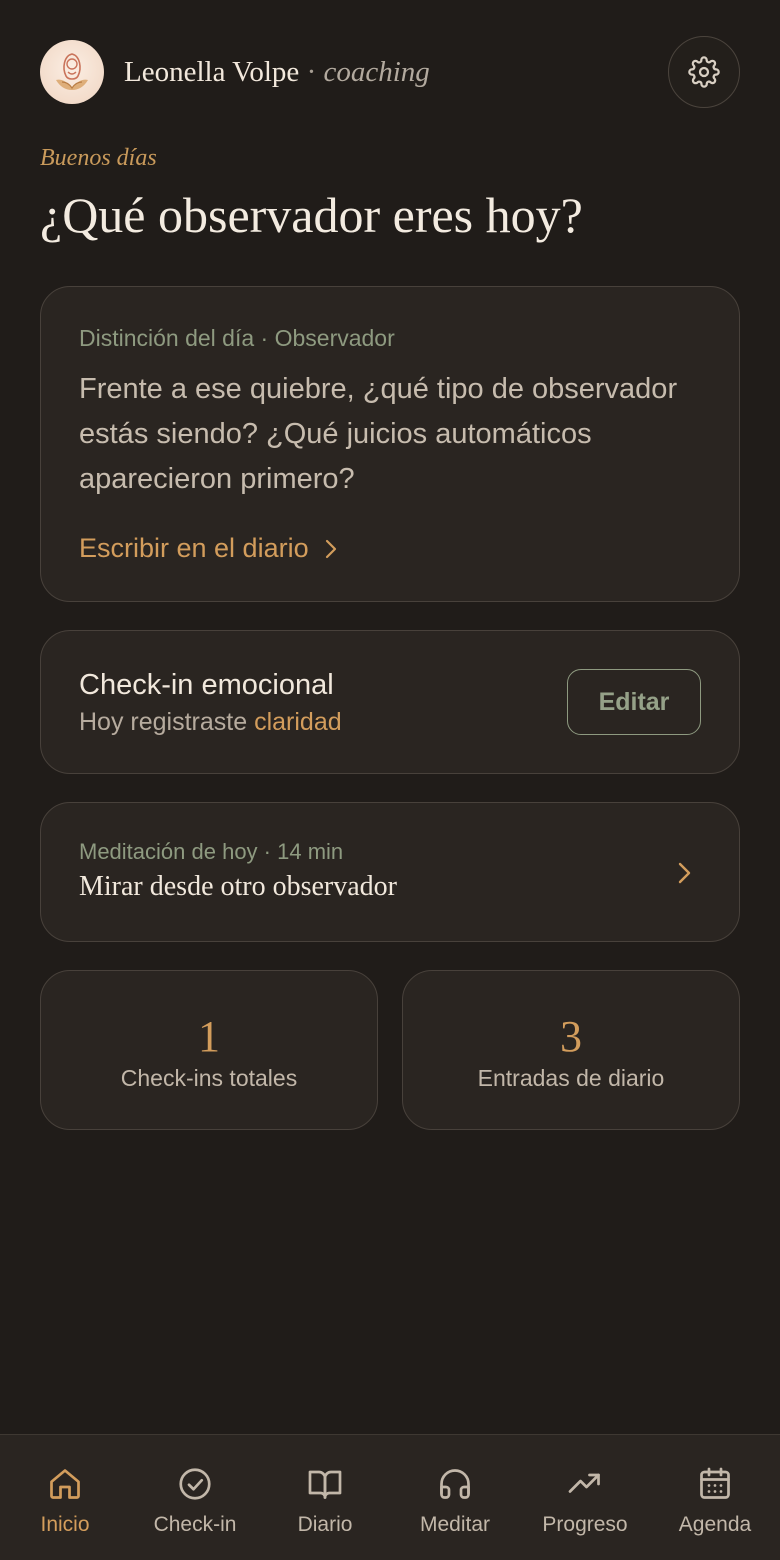  I want to click on stat-checkins: 1 Check-ins totales, so click(209, 1050).